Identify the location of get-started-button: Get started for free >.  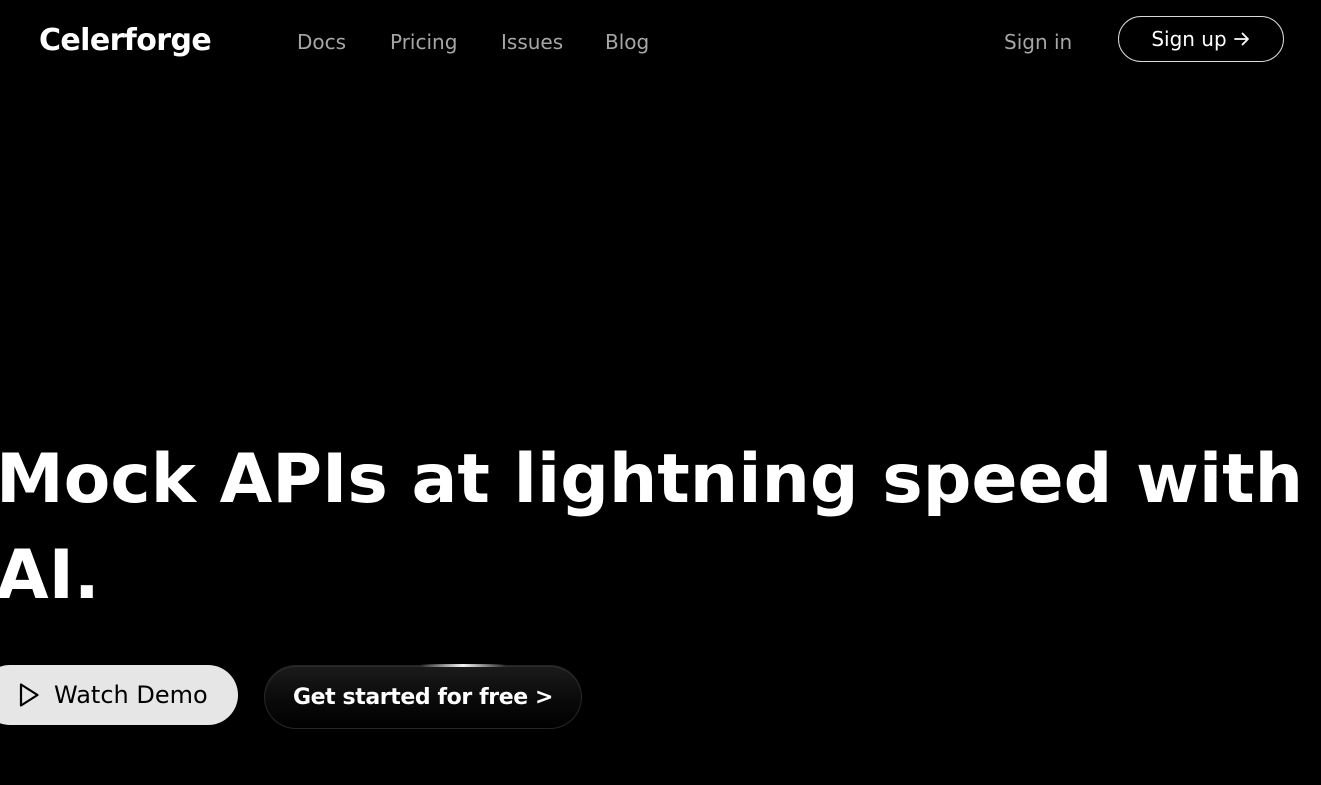
(423, 697).